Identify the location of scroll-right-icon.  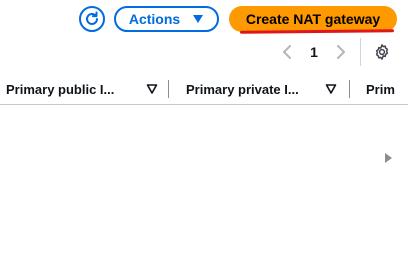
(388, 158).